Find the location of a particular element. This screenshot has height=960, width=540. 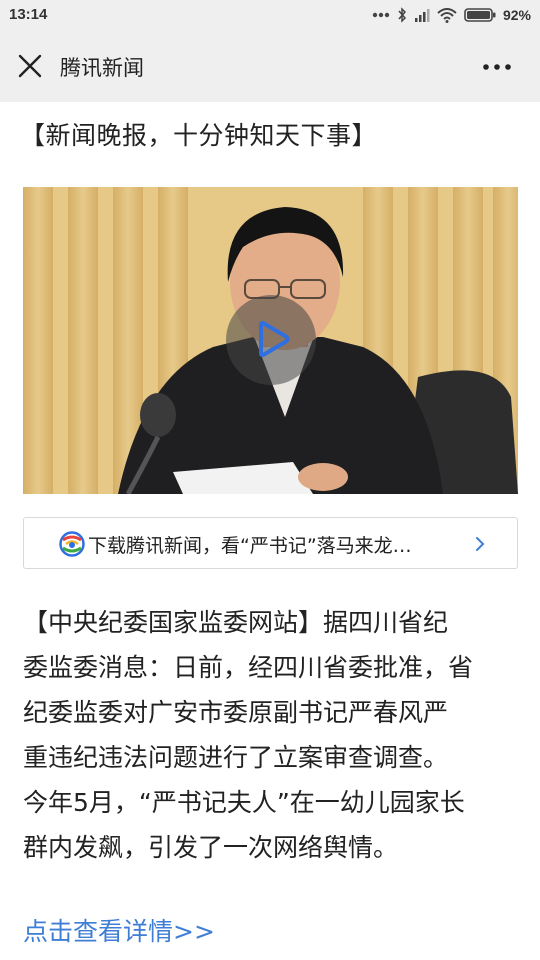

article-line: 【中央纪委国家监委网站】据四川省纪 is located at coordinates (236, 622).